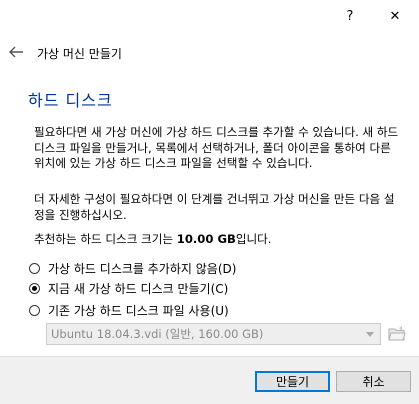 Image resolution: width=419 pixels, height=404 pixels. Describe the element at coordinates (206, 239) in the screenshot. I see `recommended-size-value: 10.00 GB` at that location.